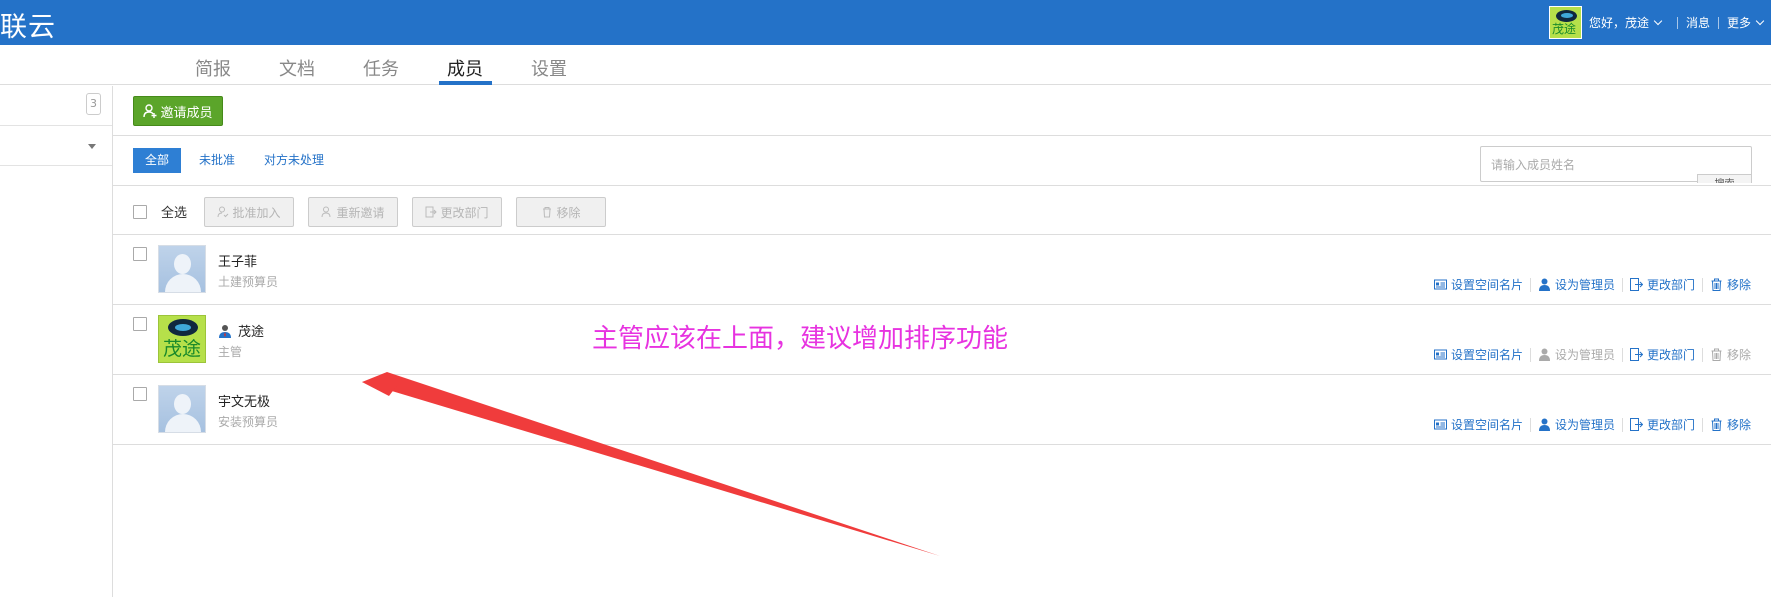  I want to click on annotation-arrow, so click(651, 464).